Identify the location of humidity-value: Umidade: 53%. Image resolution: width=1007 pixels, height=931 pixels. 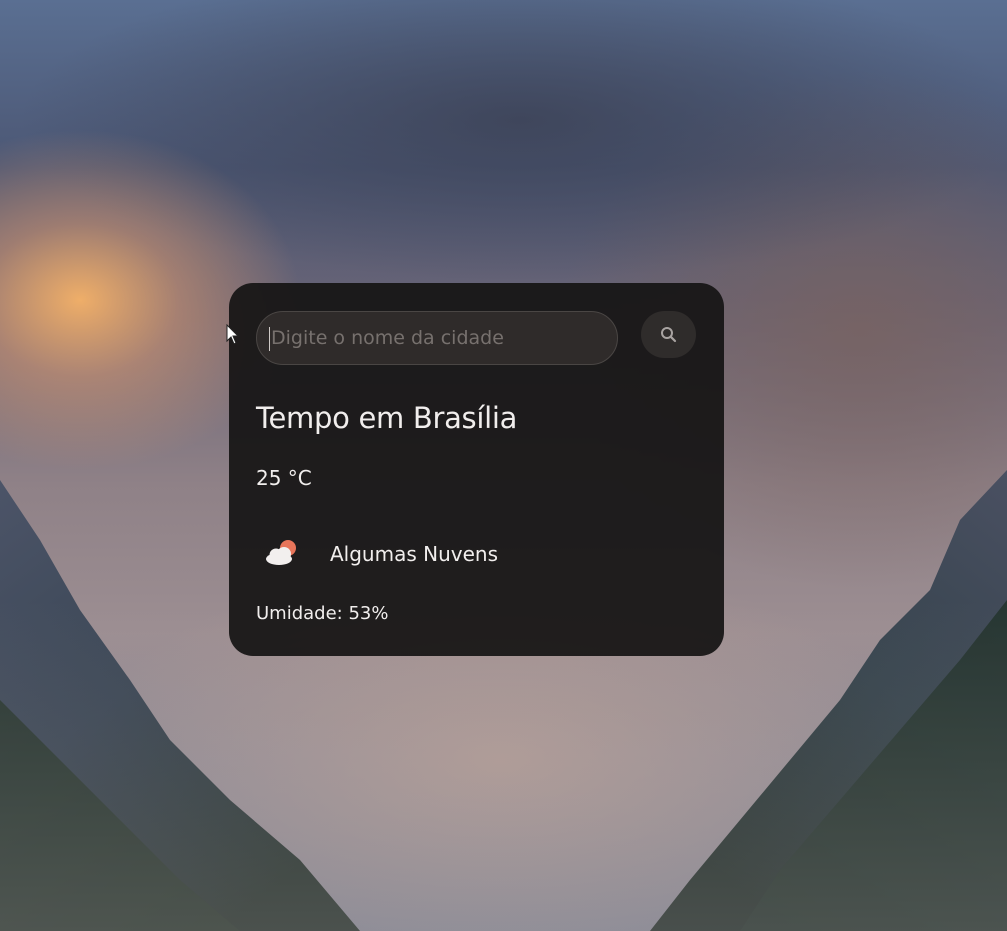
(322, 613).